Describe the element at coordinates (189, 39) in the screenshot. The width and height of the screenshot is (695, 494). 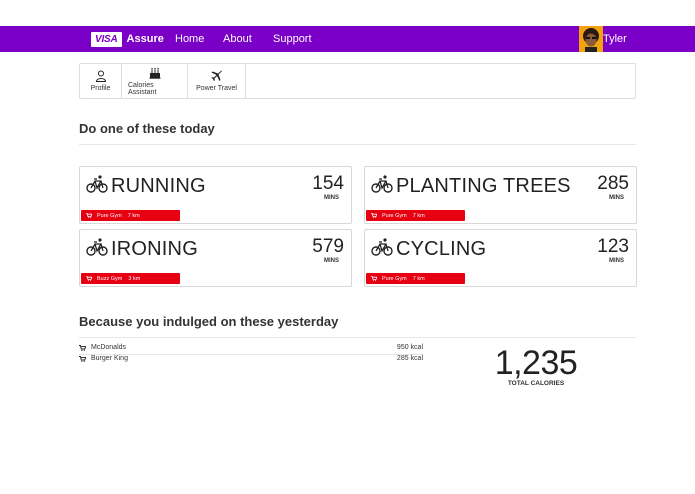
I see `nav-link-home: Home` at that location.